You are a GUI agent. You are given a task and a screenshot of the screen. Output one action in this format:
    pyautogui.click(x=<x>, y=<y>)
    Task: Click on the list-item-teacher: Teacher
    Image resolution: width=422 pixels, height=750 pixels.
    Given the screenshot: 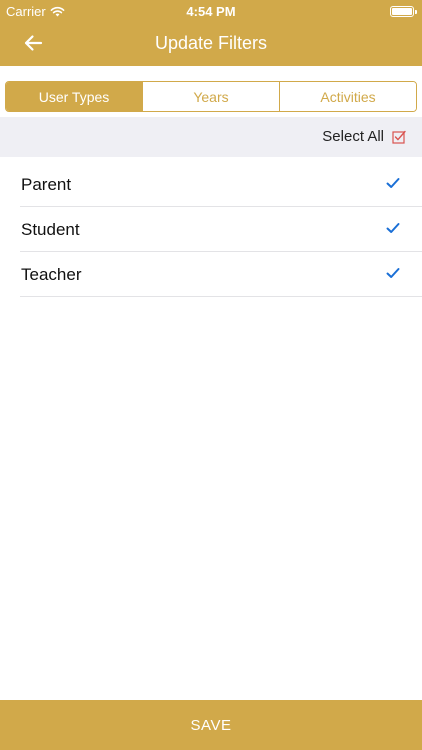 What is the action you would take?
    pyautogui.click(x=221, y=274)
    